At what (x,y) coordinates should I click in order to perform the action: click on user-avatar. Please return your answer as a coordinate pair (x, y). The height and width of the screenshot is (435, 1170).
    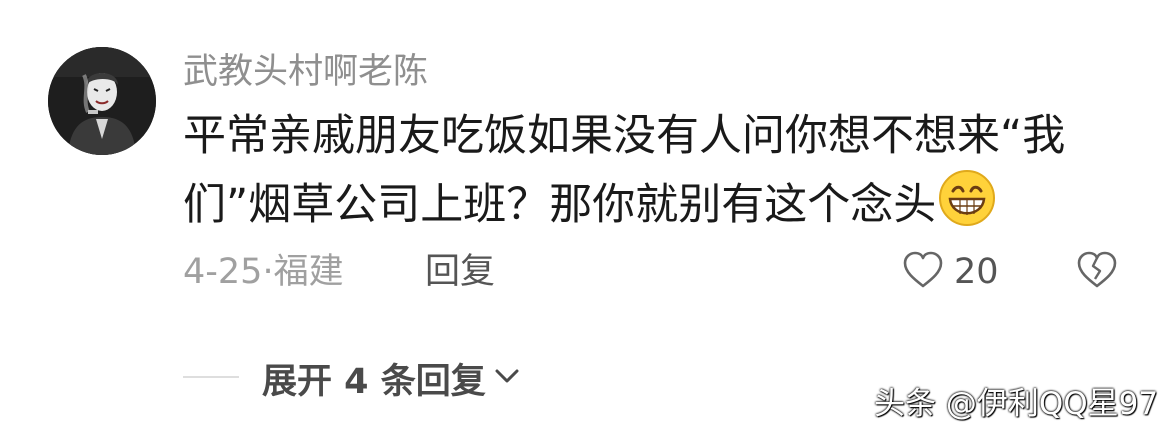
    Looking at the image, I should click on (102, 101).